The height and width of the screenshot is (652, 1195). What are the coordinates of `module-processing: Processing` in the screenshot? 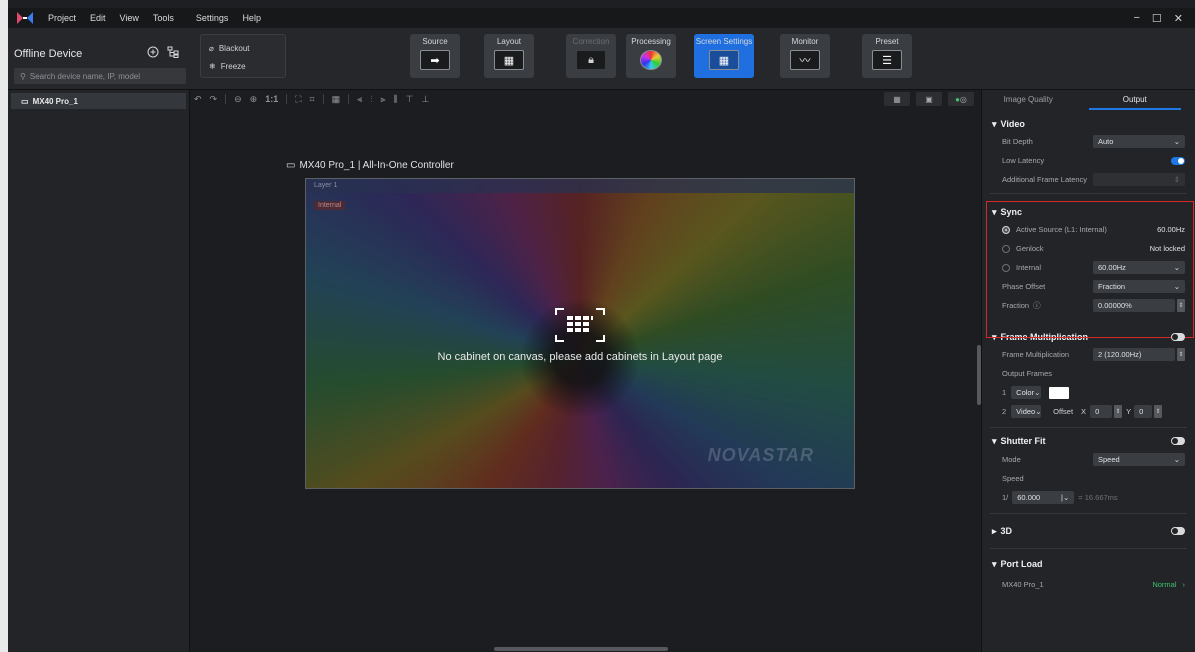 It's located at (651, 56).